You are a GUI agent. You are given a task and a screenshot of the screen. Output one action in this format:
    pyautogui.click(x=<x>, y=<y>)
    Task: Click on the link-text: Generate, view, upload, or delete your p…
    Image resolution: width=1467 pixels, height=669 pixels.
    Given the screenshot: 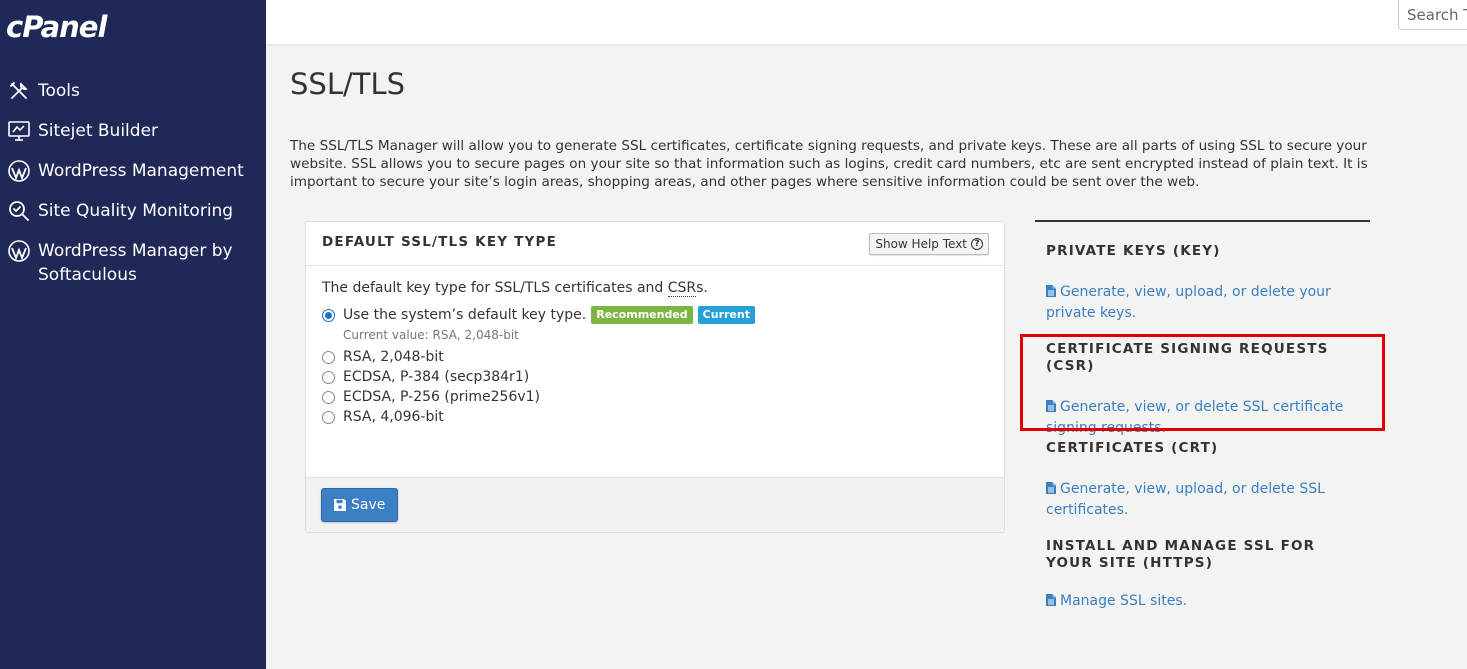 What is the action you would take?
    pyautogui.click(x=1188, y=302)
    